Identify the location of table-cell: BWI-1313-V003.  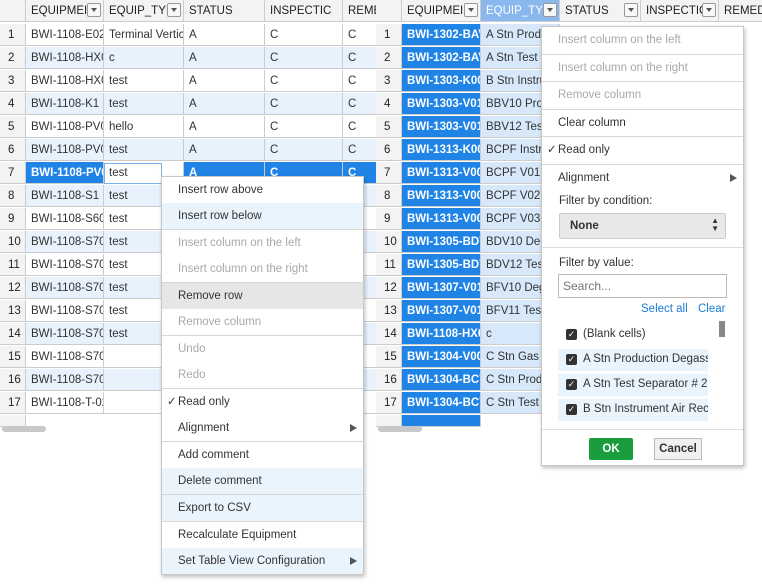
(441, 219).